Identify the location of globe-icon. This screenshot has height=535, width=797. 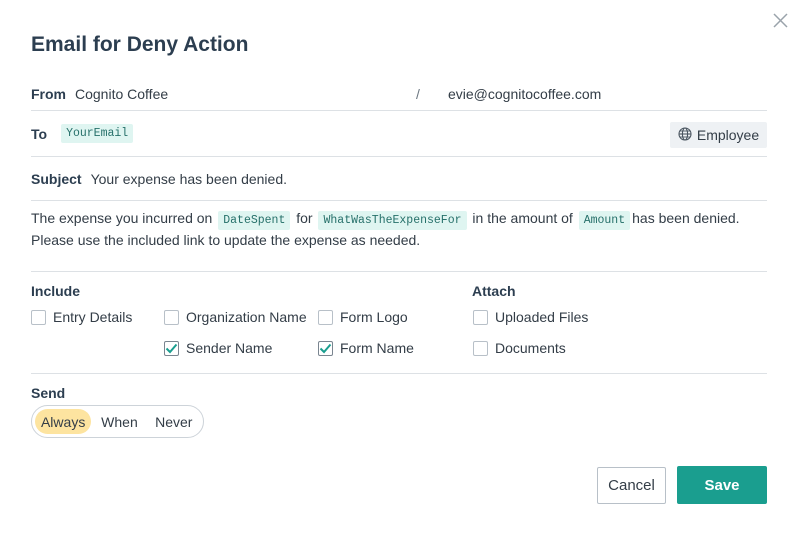
(685, 135).